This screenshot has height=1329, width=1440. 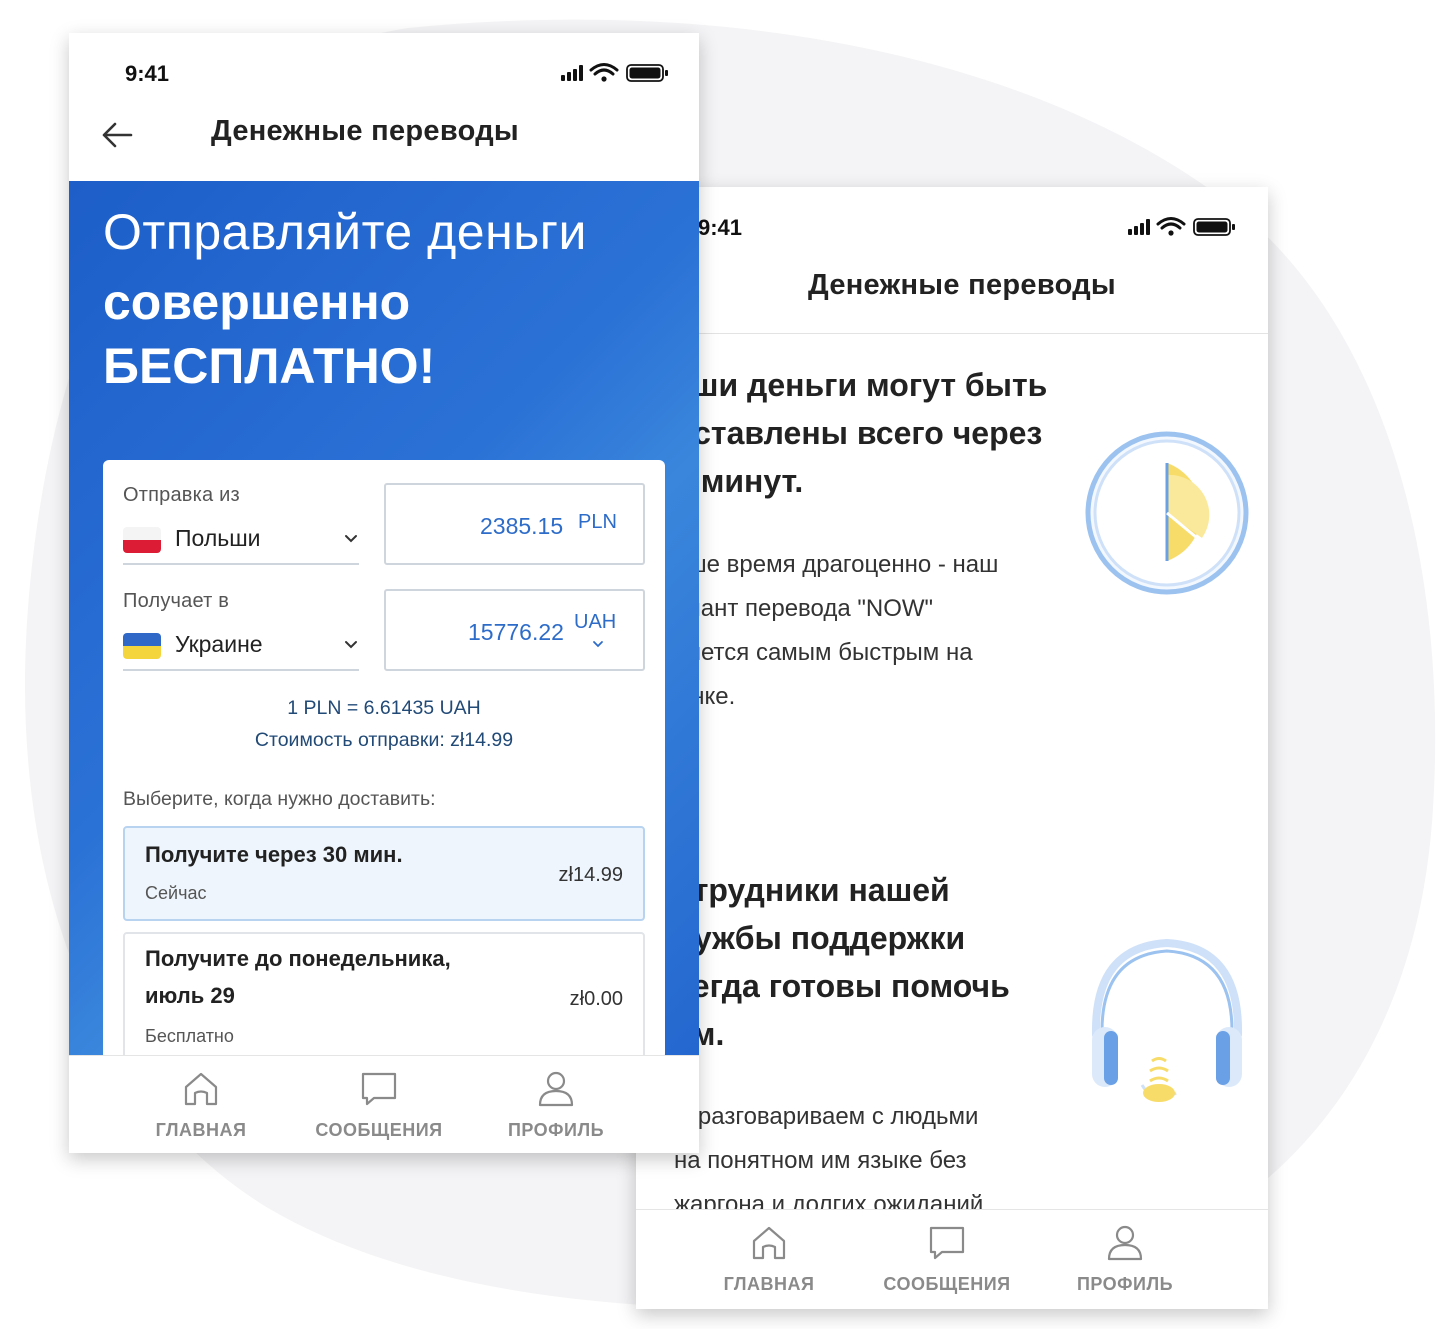 What do you see at coordinates (181, 495) in the screenshot?
I see `send-from-label: Отправка из` at bounding box center [181, 495].